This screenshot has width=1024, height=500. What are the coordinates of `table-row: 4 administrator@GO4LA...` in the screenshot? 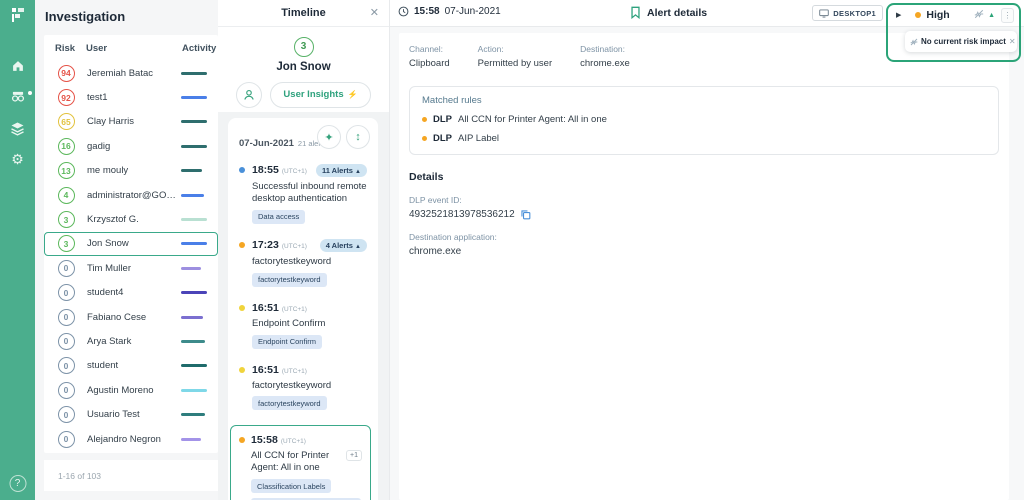 It's located at (131, 195).